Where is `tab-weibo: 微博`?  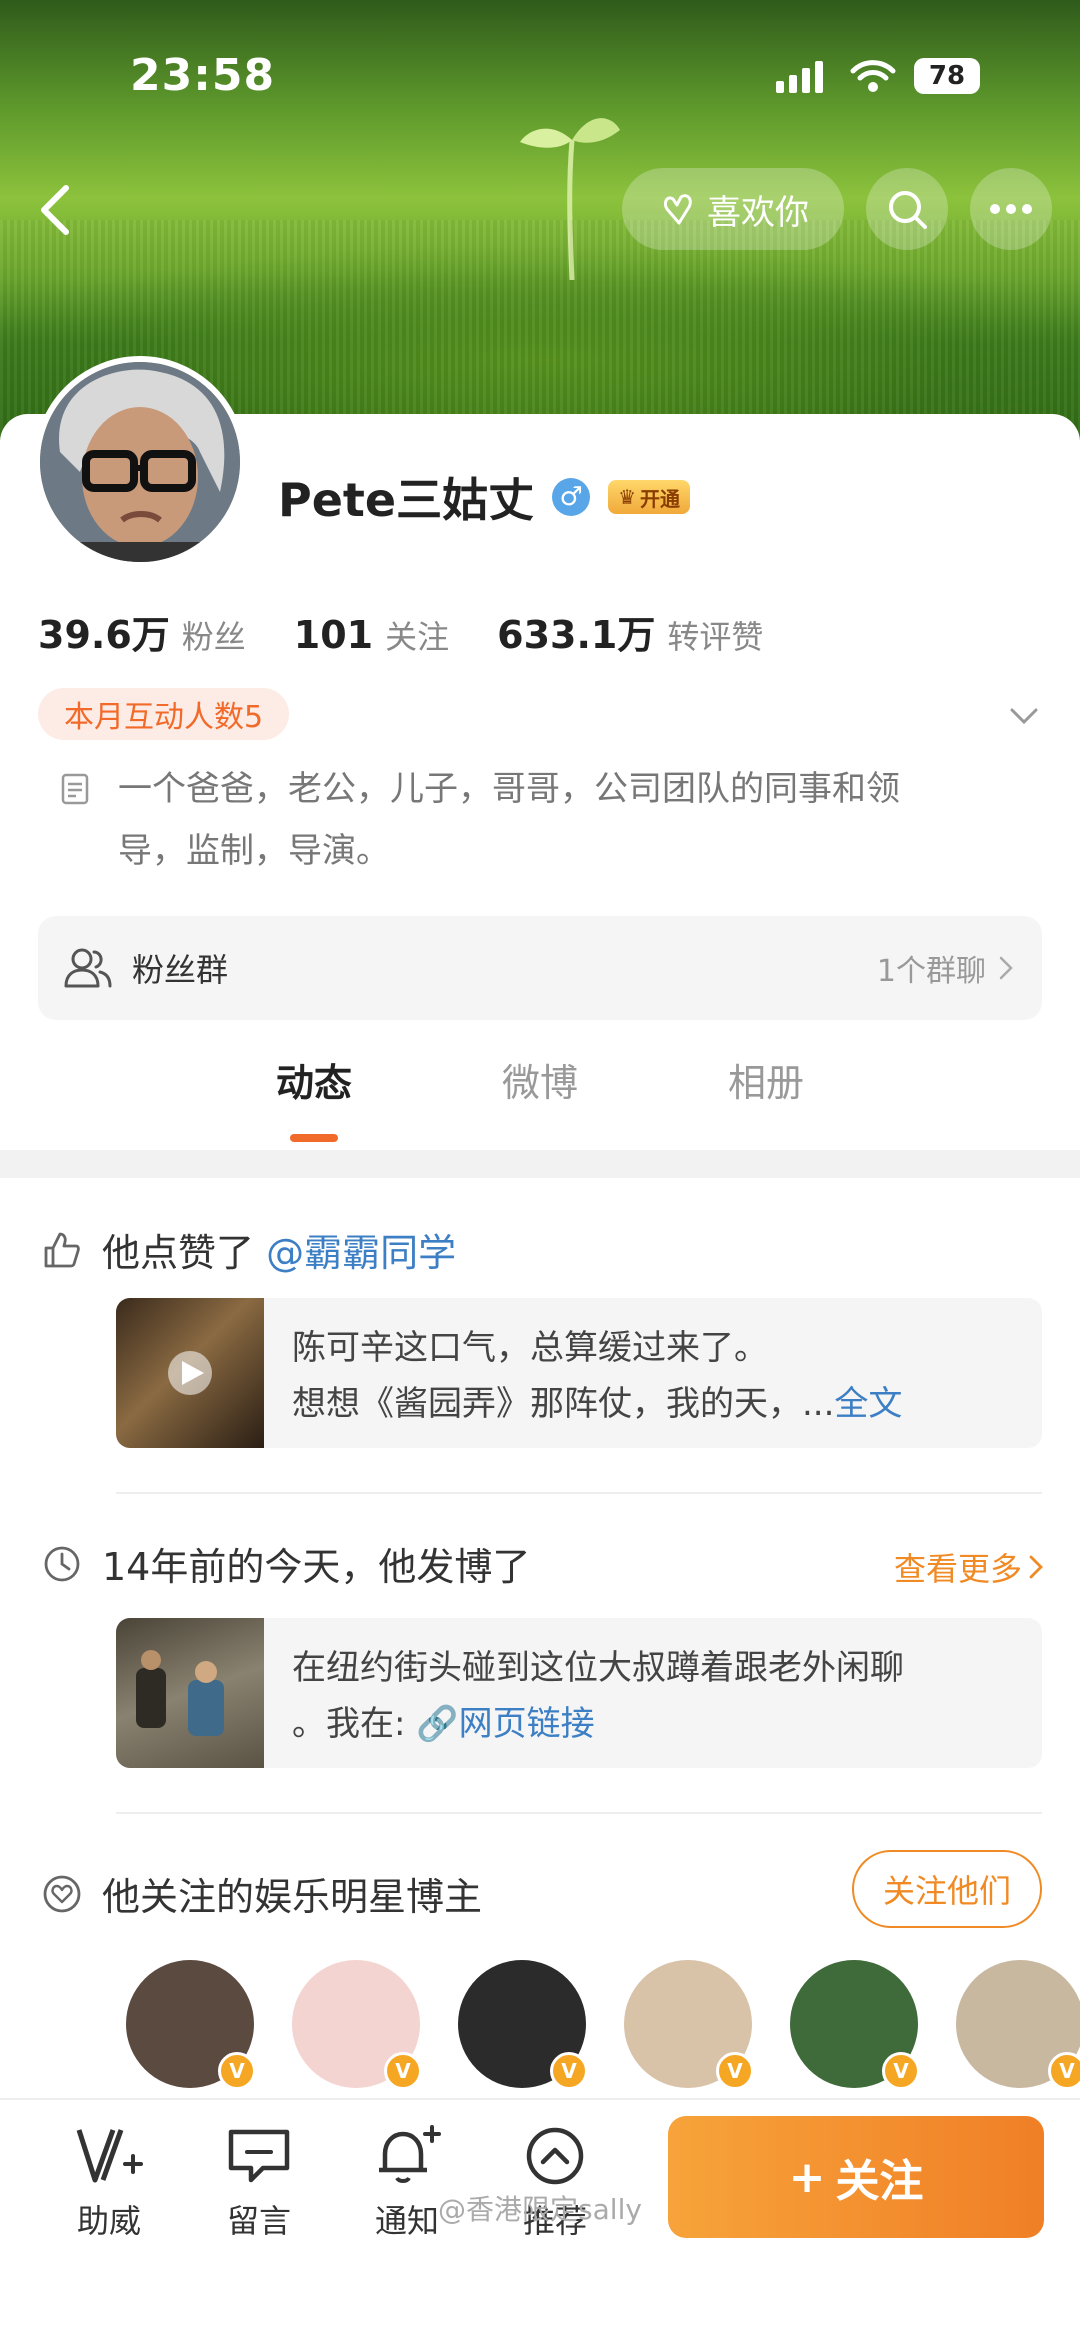 tab-weibo: 微博 is located at coordinates (540, 1079).